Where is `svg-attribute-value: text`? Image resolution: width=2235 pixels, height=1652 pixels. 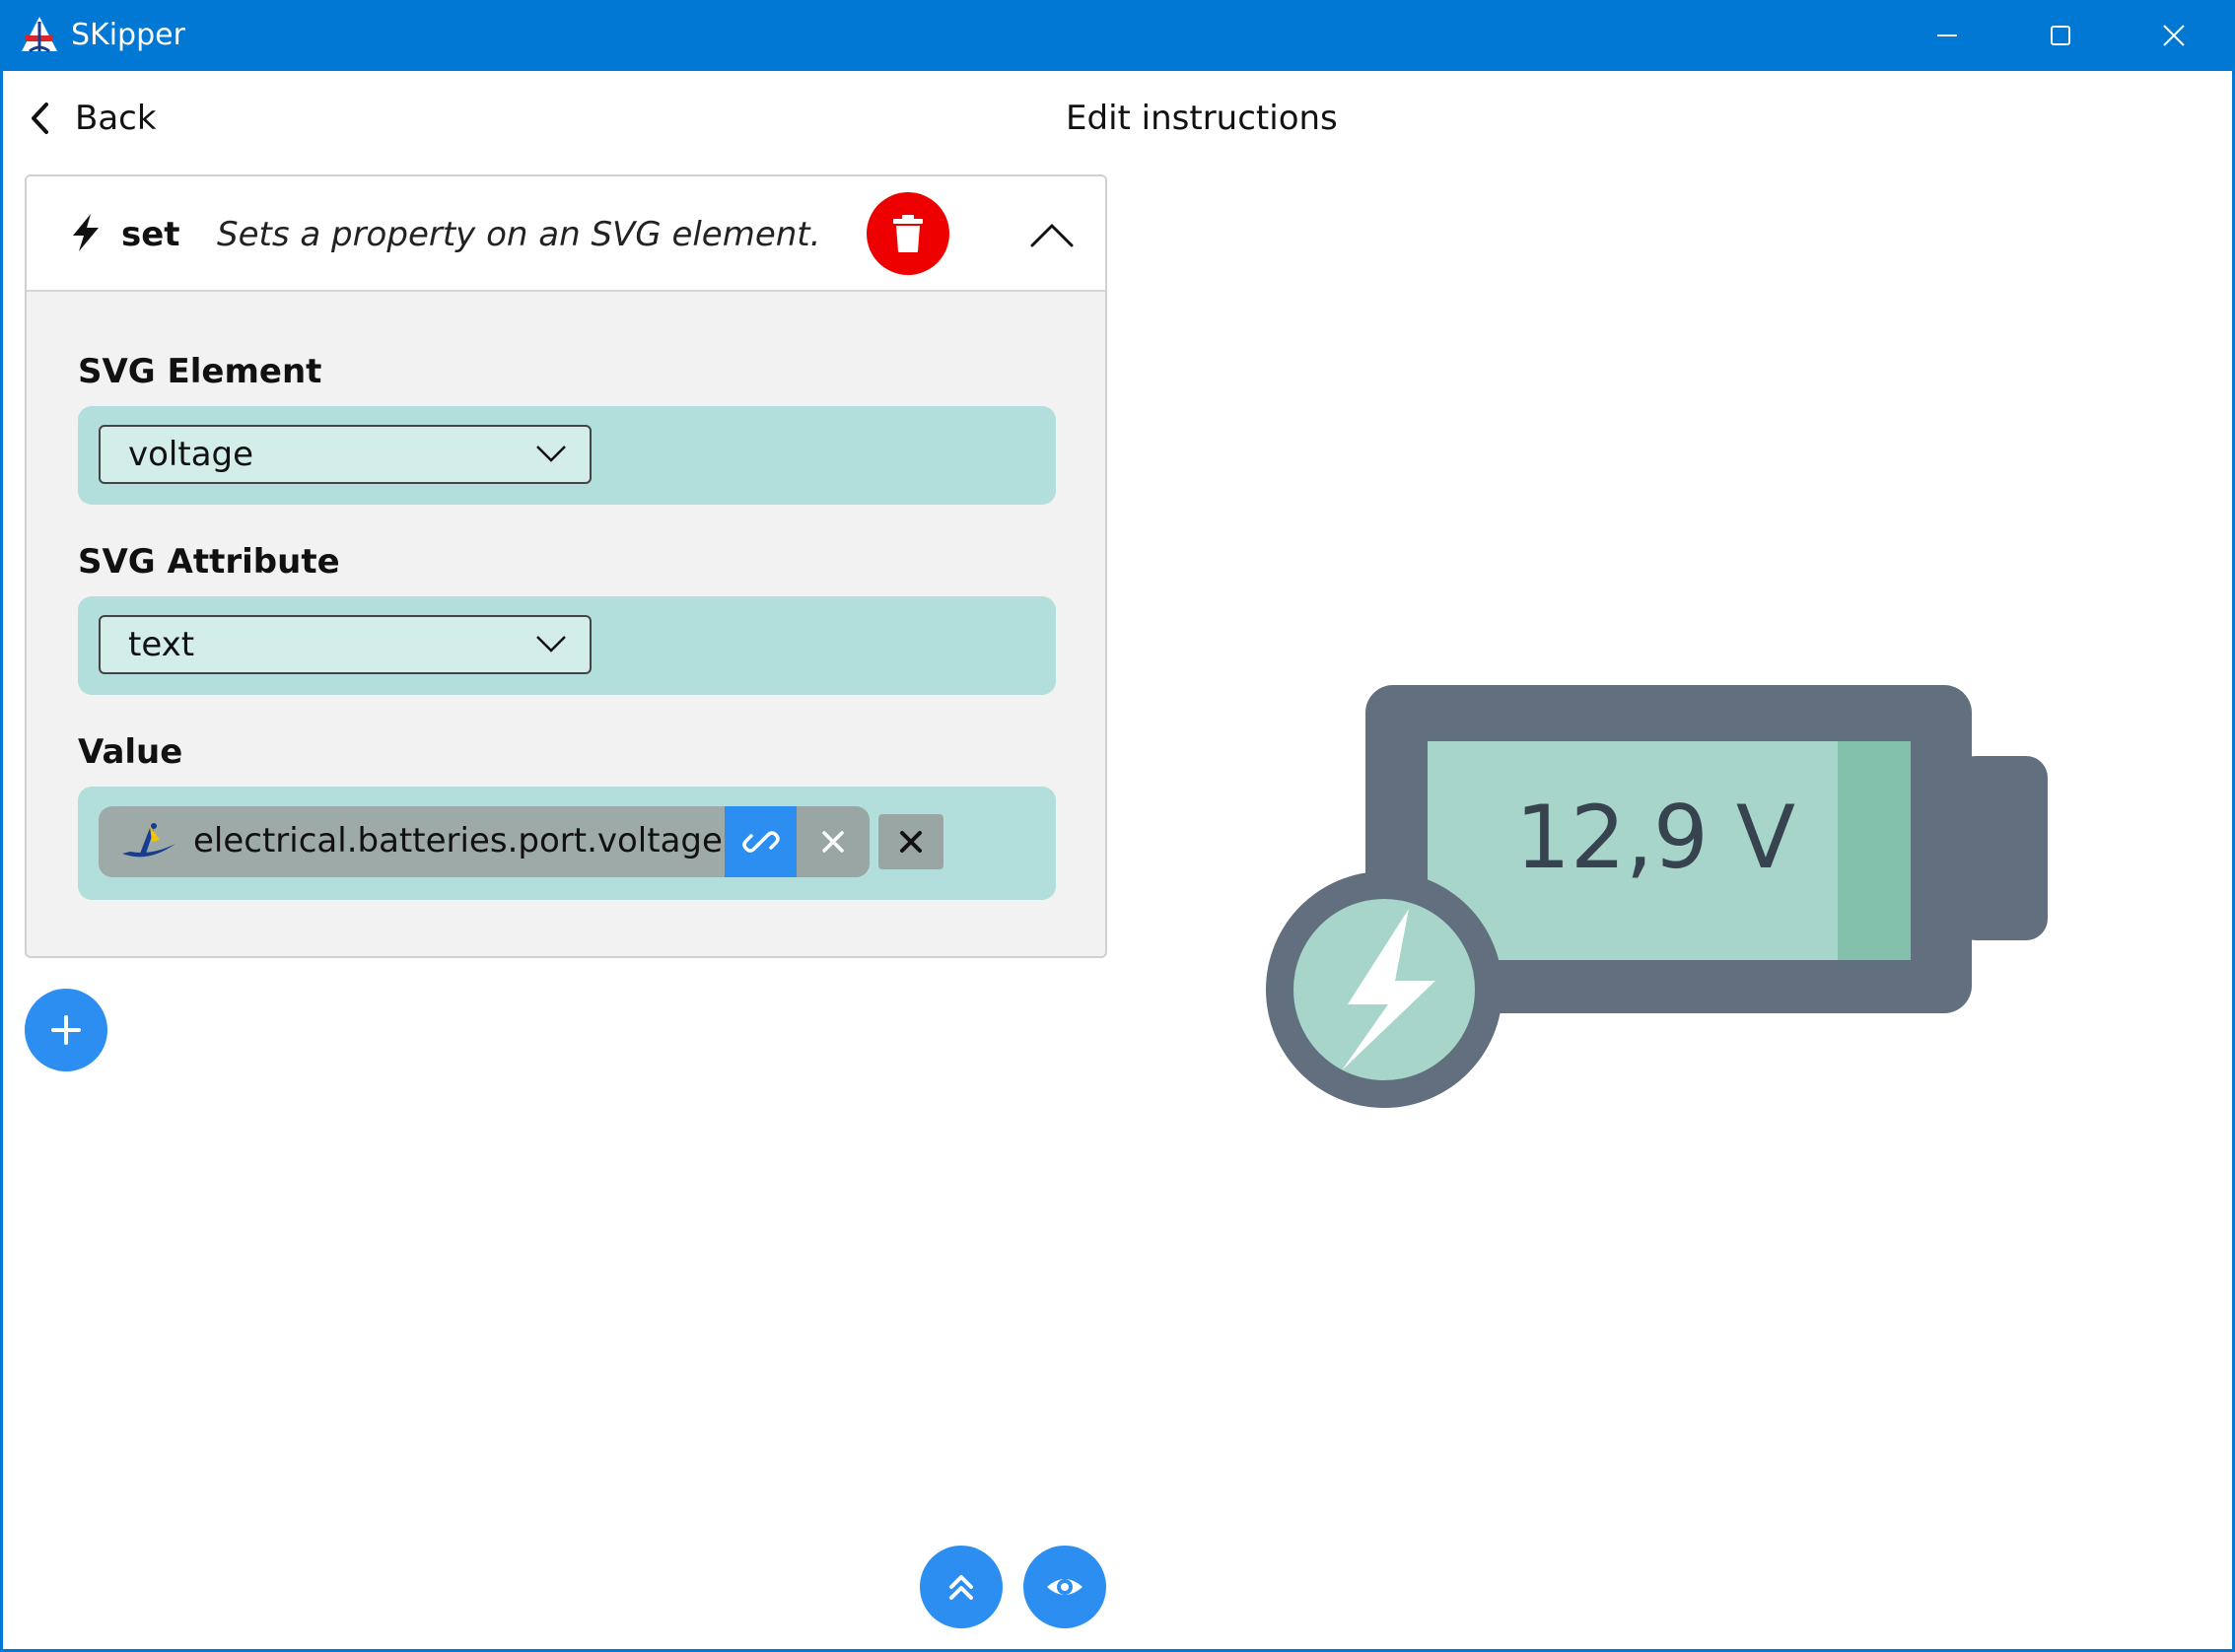
svg-attribute-value: text is located at coordinates (162, 644).